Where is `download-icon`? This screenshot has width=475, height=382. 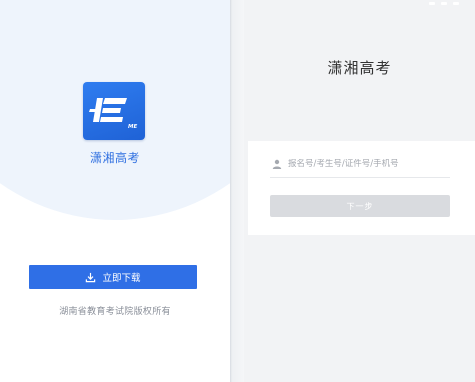
download-icon is located at coordinates (91, 277).